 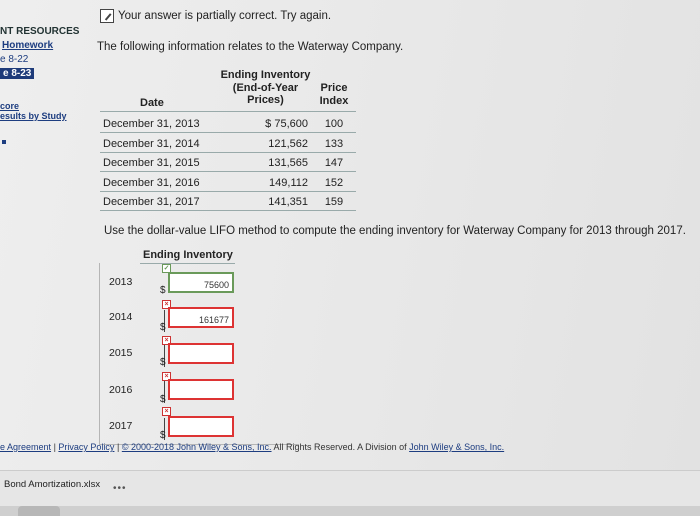 What do you see at coordinates (334, 183) in the screenshot?
I see `row-index: 152` at bounding box center [334, 183].